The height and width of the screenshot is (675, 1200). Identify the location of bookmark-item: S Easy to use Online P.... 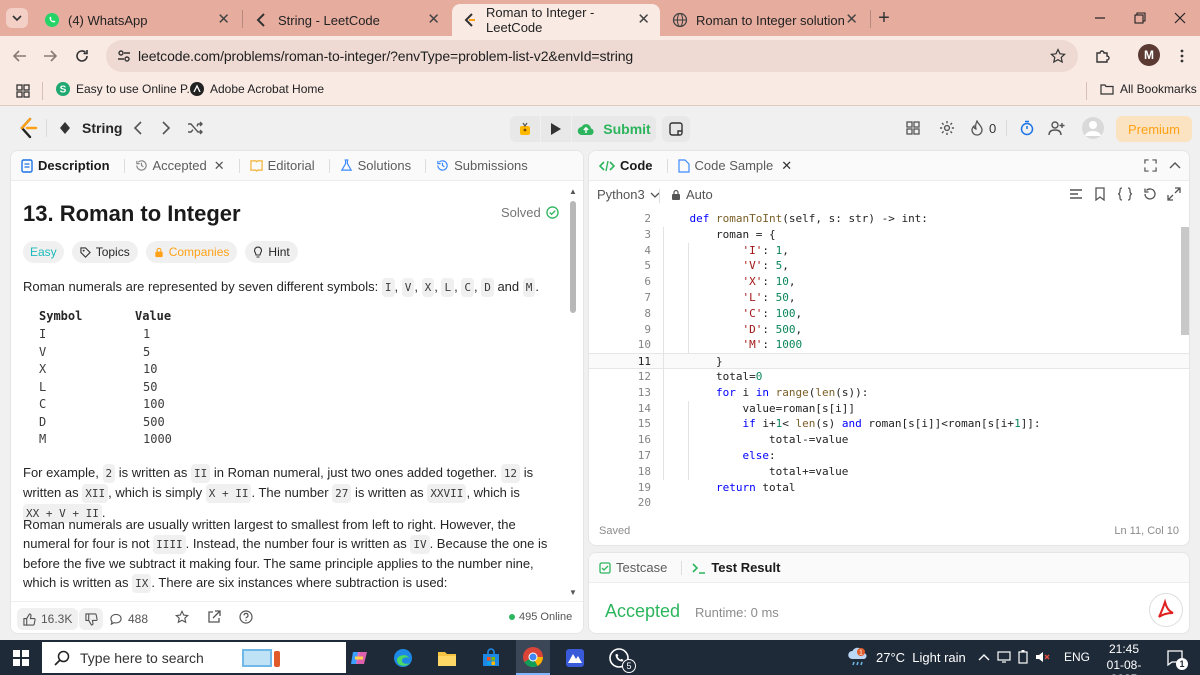
(126, 89).